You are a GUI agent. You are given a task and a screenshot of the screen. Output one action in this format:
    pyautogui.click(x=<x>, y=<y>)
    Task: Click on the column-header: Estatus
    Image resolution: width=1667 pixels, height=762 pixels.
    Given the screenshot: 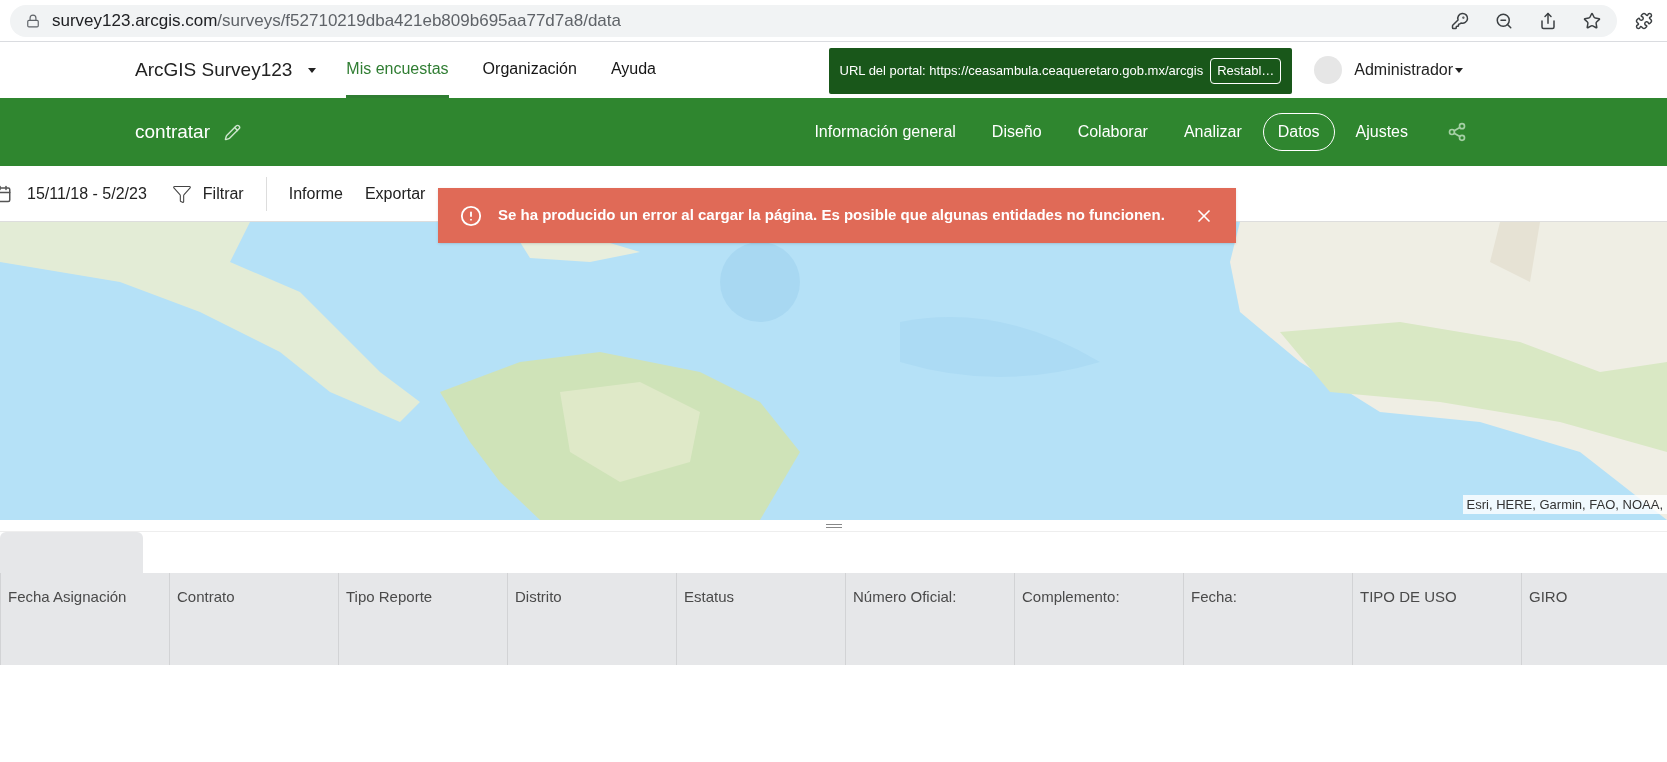 What is the action you would take?
    pyautogui.click(x=761, y=619)
    